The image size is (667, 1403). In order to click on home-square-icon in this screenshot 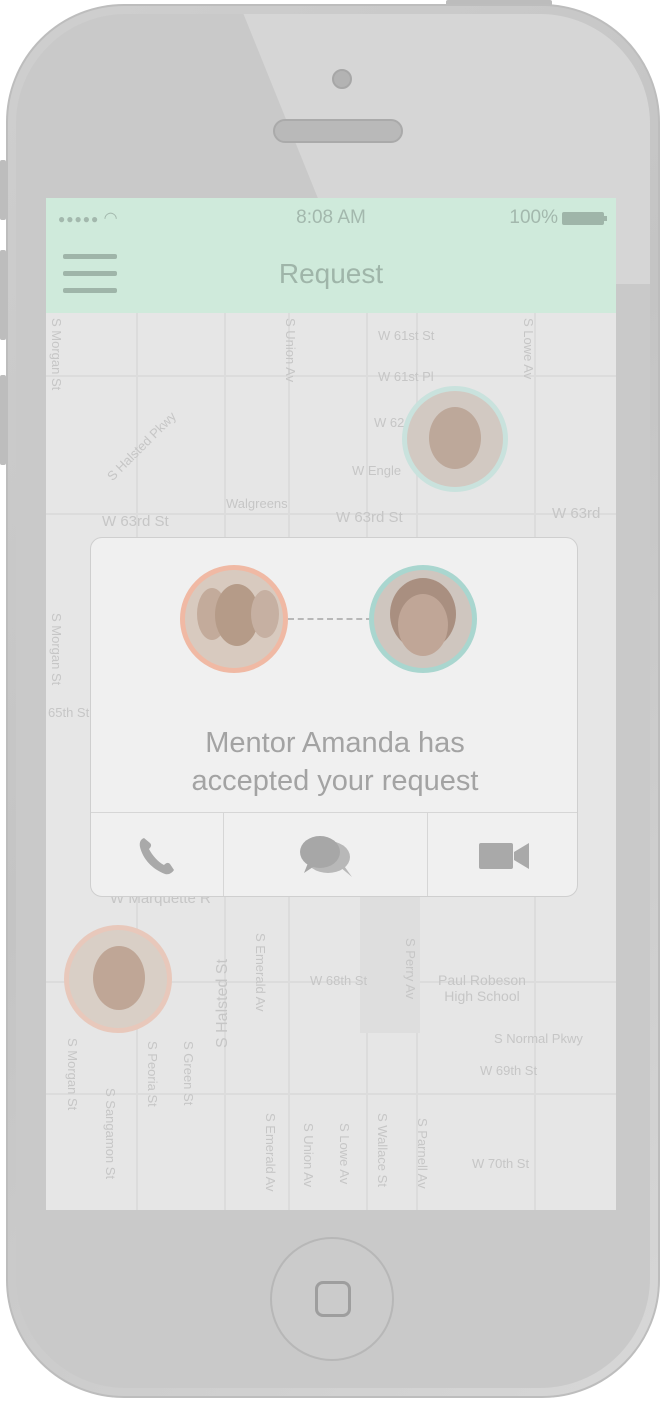, I will do `click(333, 1299)`.